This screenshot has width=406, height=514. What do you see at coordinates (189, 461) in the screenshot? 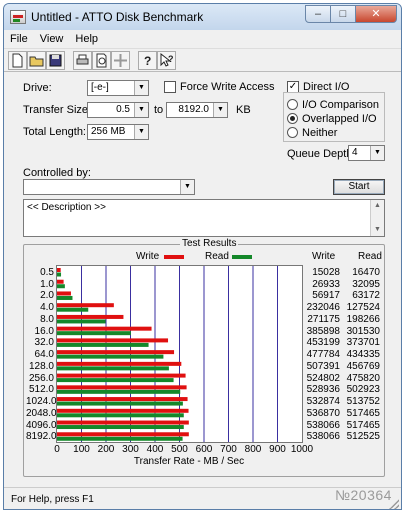
I see `x-axis-label: Transfer Rate - MB / Sec` at bounding box center [189, 461].